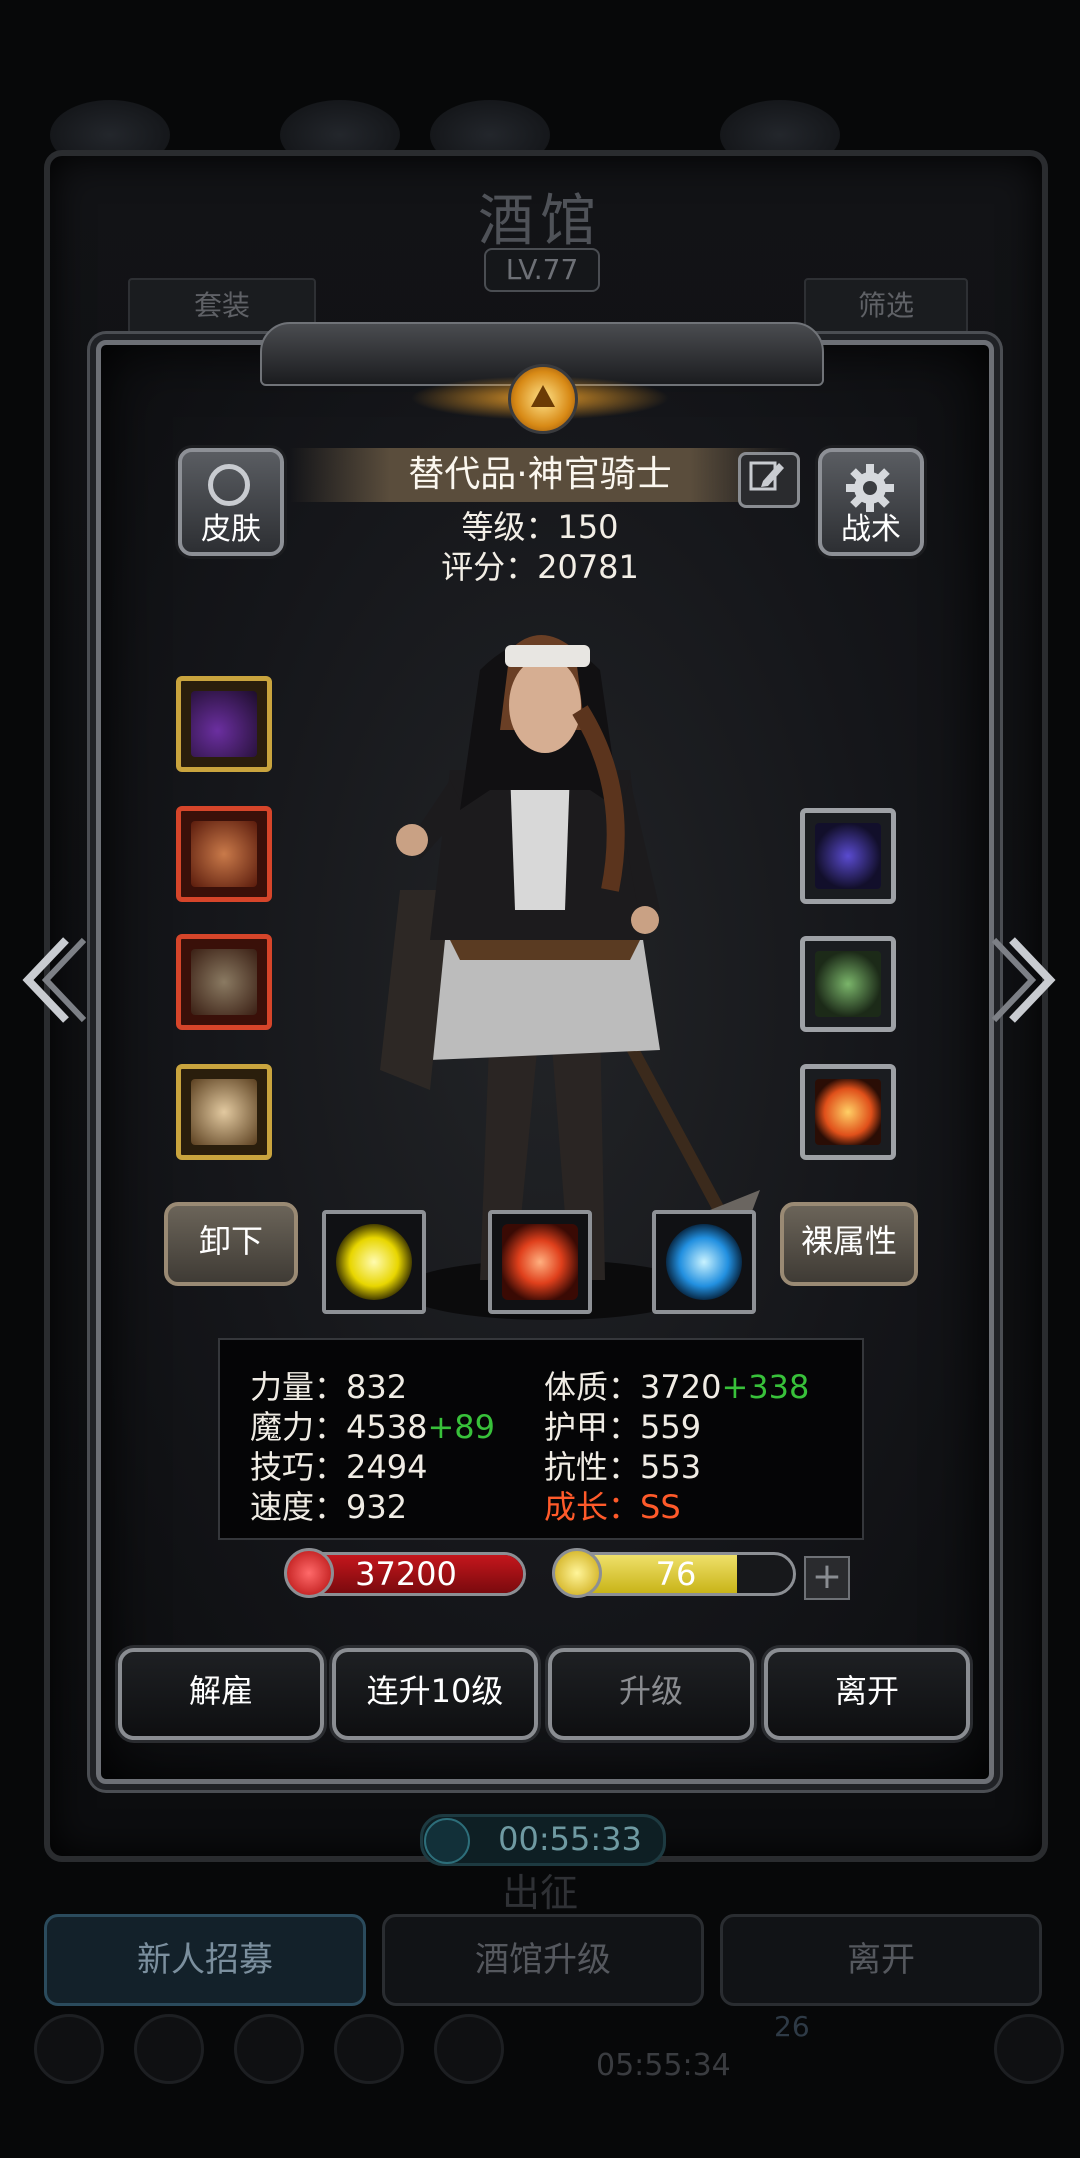  What do you see at coordinates (886, 306) in the screenshot?
I see `filter-tab: 筛选` at bounding box center [886, 306].